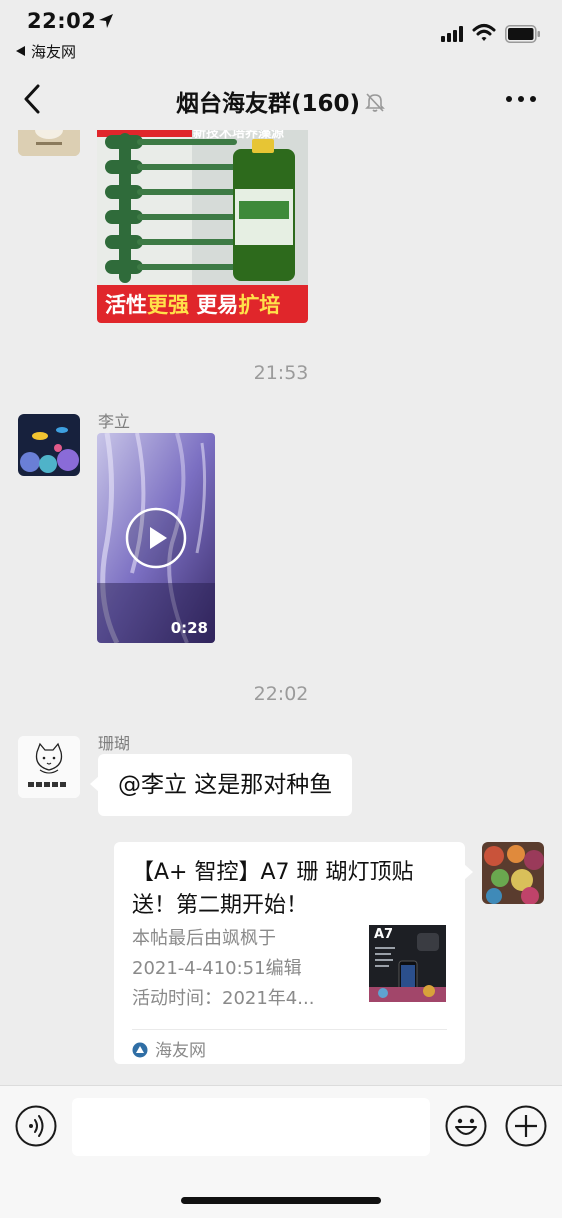  I want to click on timestamp: 21:53, so click(281, 373).